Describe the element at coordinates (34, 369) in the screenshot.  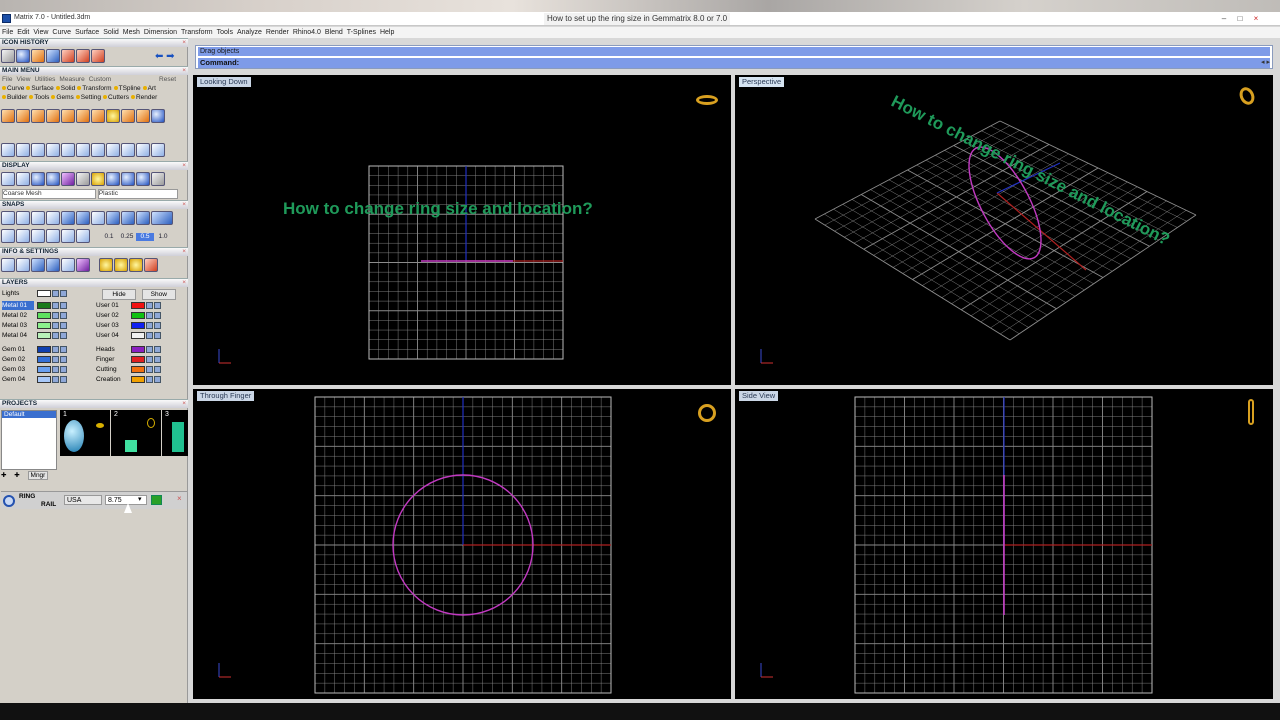
I see `layer-row: Gem 03` at that location.